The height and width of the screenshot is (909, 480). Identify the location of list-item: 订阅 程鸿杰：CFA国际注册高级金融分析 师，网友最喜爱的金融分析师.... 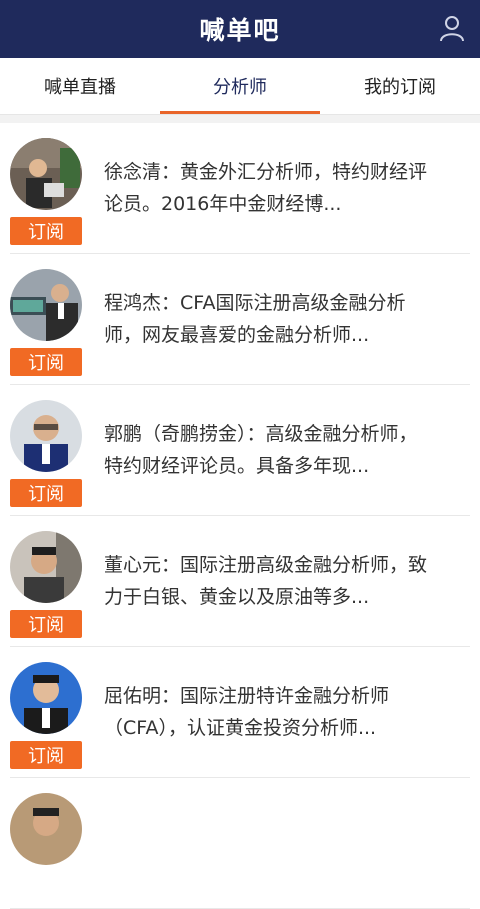
(240, 319).